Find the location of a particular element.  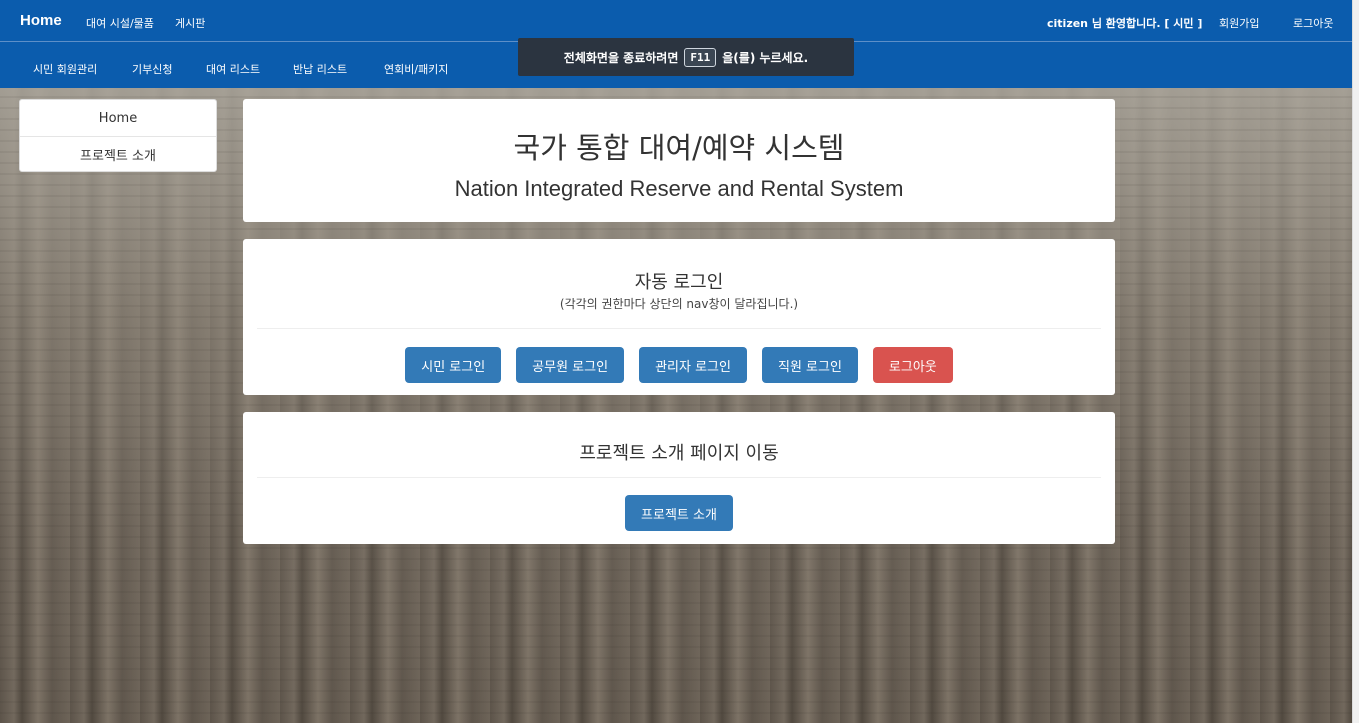

admin-login-button: 관리자 로그인 is located at coordinates (693, 365).